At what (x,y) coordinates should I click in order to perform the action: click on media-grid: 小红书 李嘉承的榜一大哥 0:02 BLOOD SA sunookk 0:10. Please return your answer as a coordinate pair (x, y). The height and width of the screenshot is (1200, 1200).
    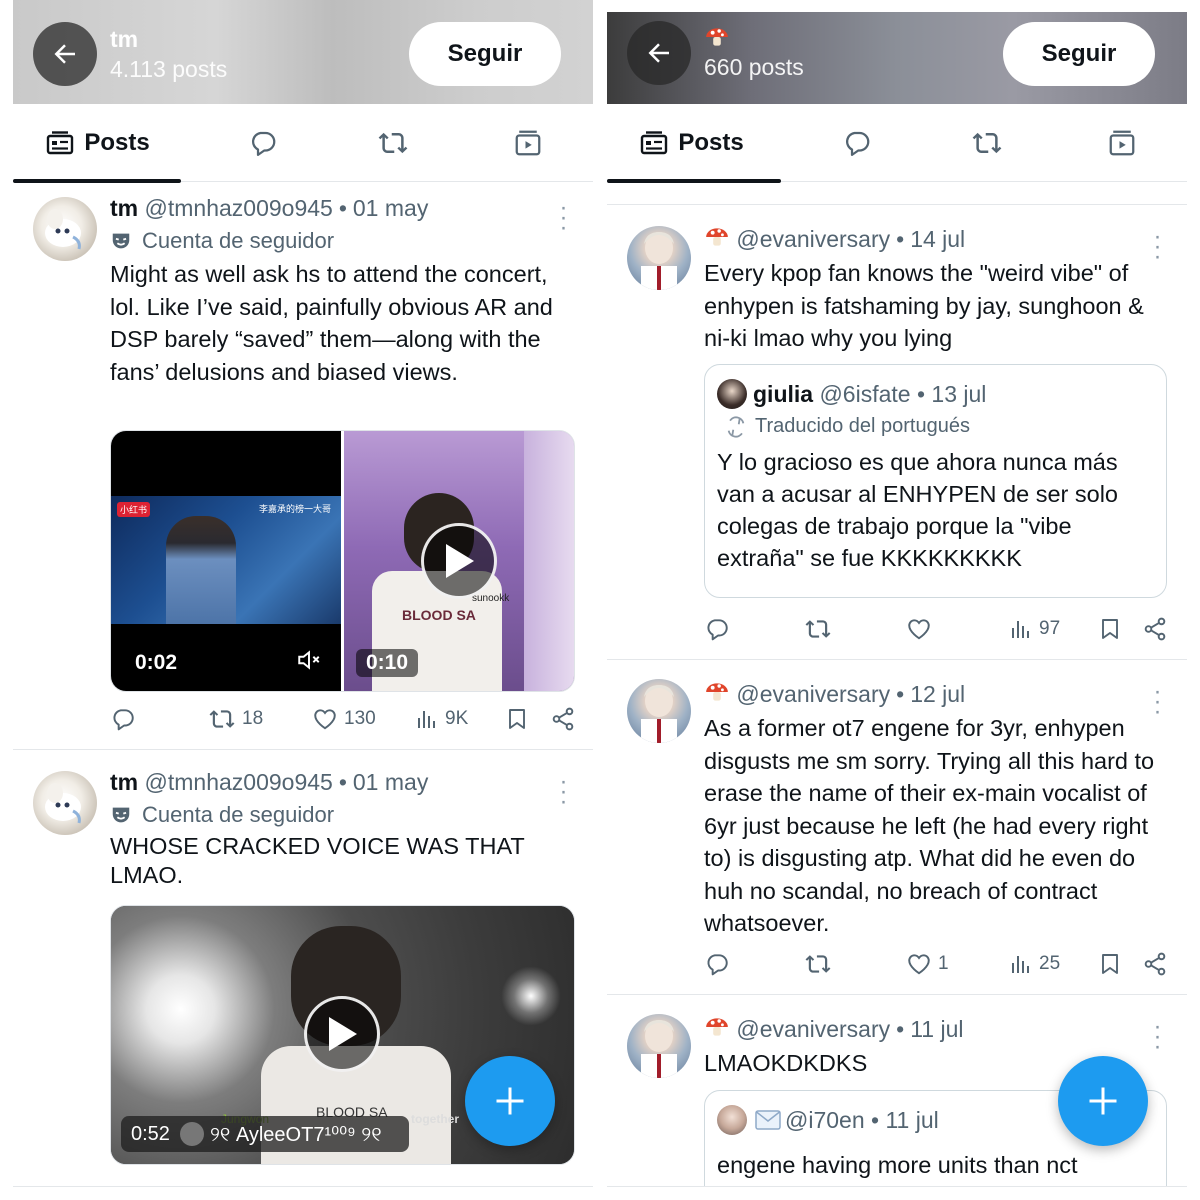
    Looking at the image, I should click on (342, 561).